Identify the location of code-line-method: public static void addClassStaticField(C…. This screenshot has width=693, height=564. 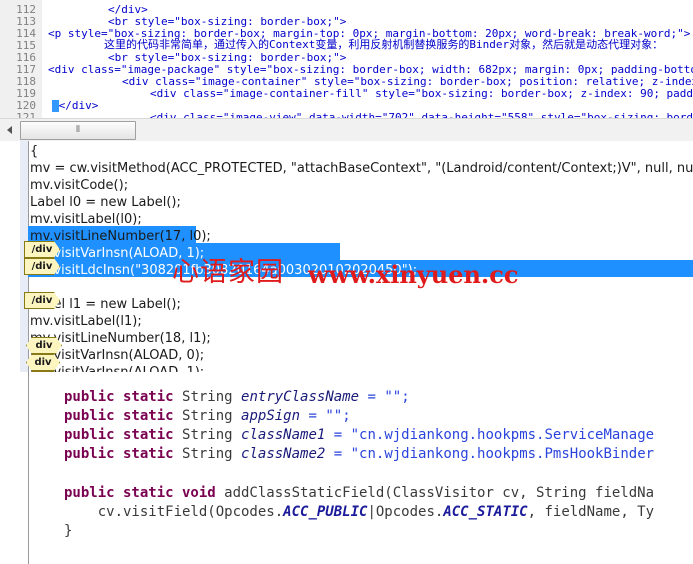
(359, 493).